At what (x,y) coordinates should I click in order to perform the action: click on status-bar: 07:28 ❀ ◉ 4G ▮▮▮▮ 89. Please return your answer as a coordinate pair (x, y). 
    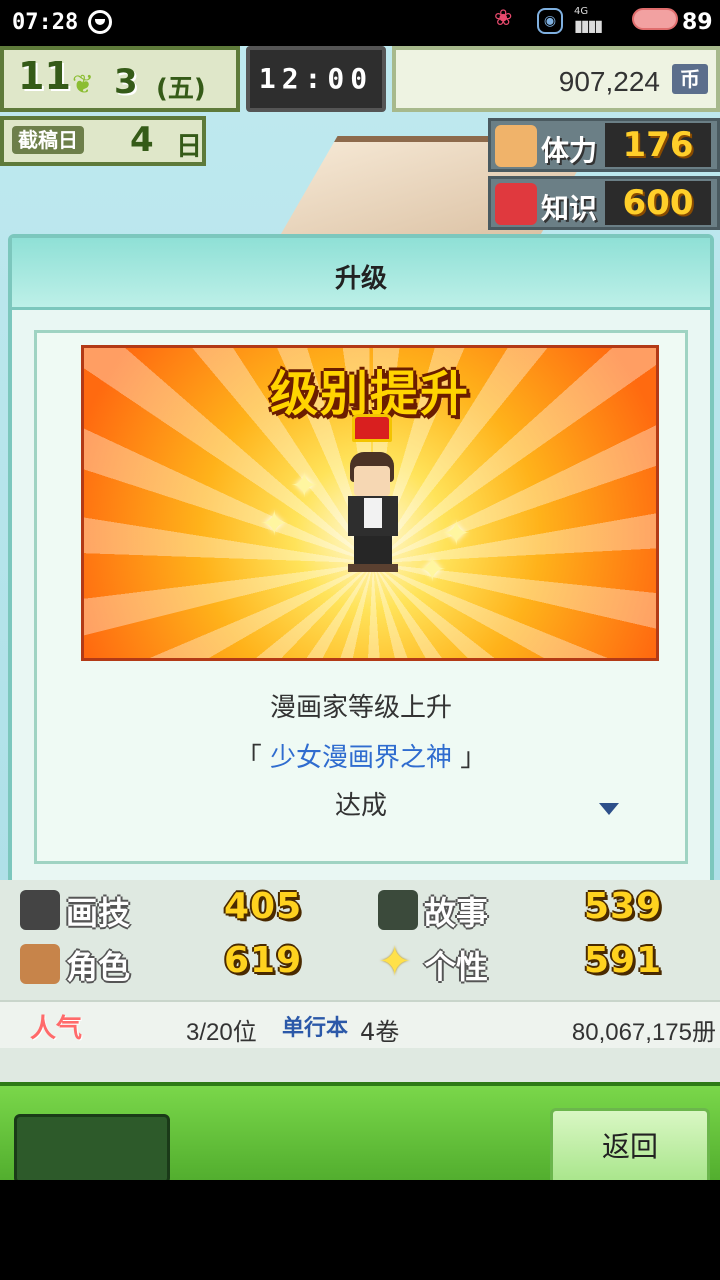
    Looking at the image, I should click on (360, 23).